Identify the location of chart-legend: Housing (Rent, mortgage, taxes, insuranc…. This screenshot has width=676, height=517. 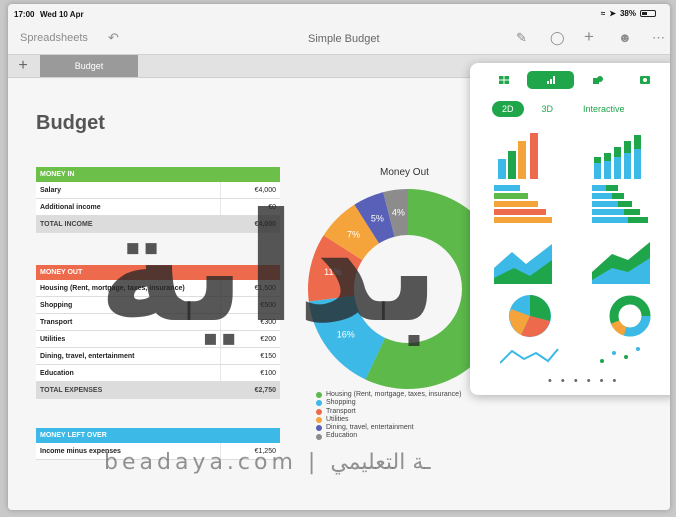
(388, 416).